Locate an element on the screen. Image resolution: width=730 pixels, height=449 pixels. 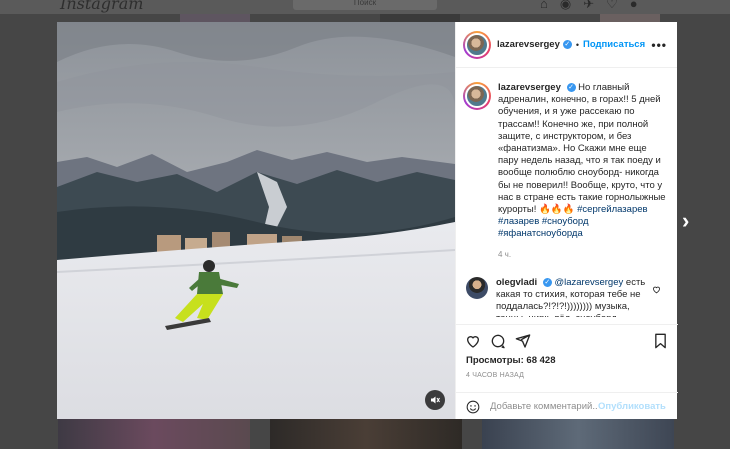
comment-icon is located at coordinates (498, 341).